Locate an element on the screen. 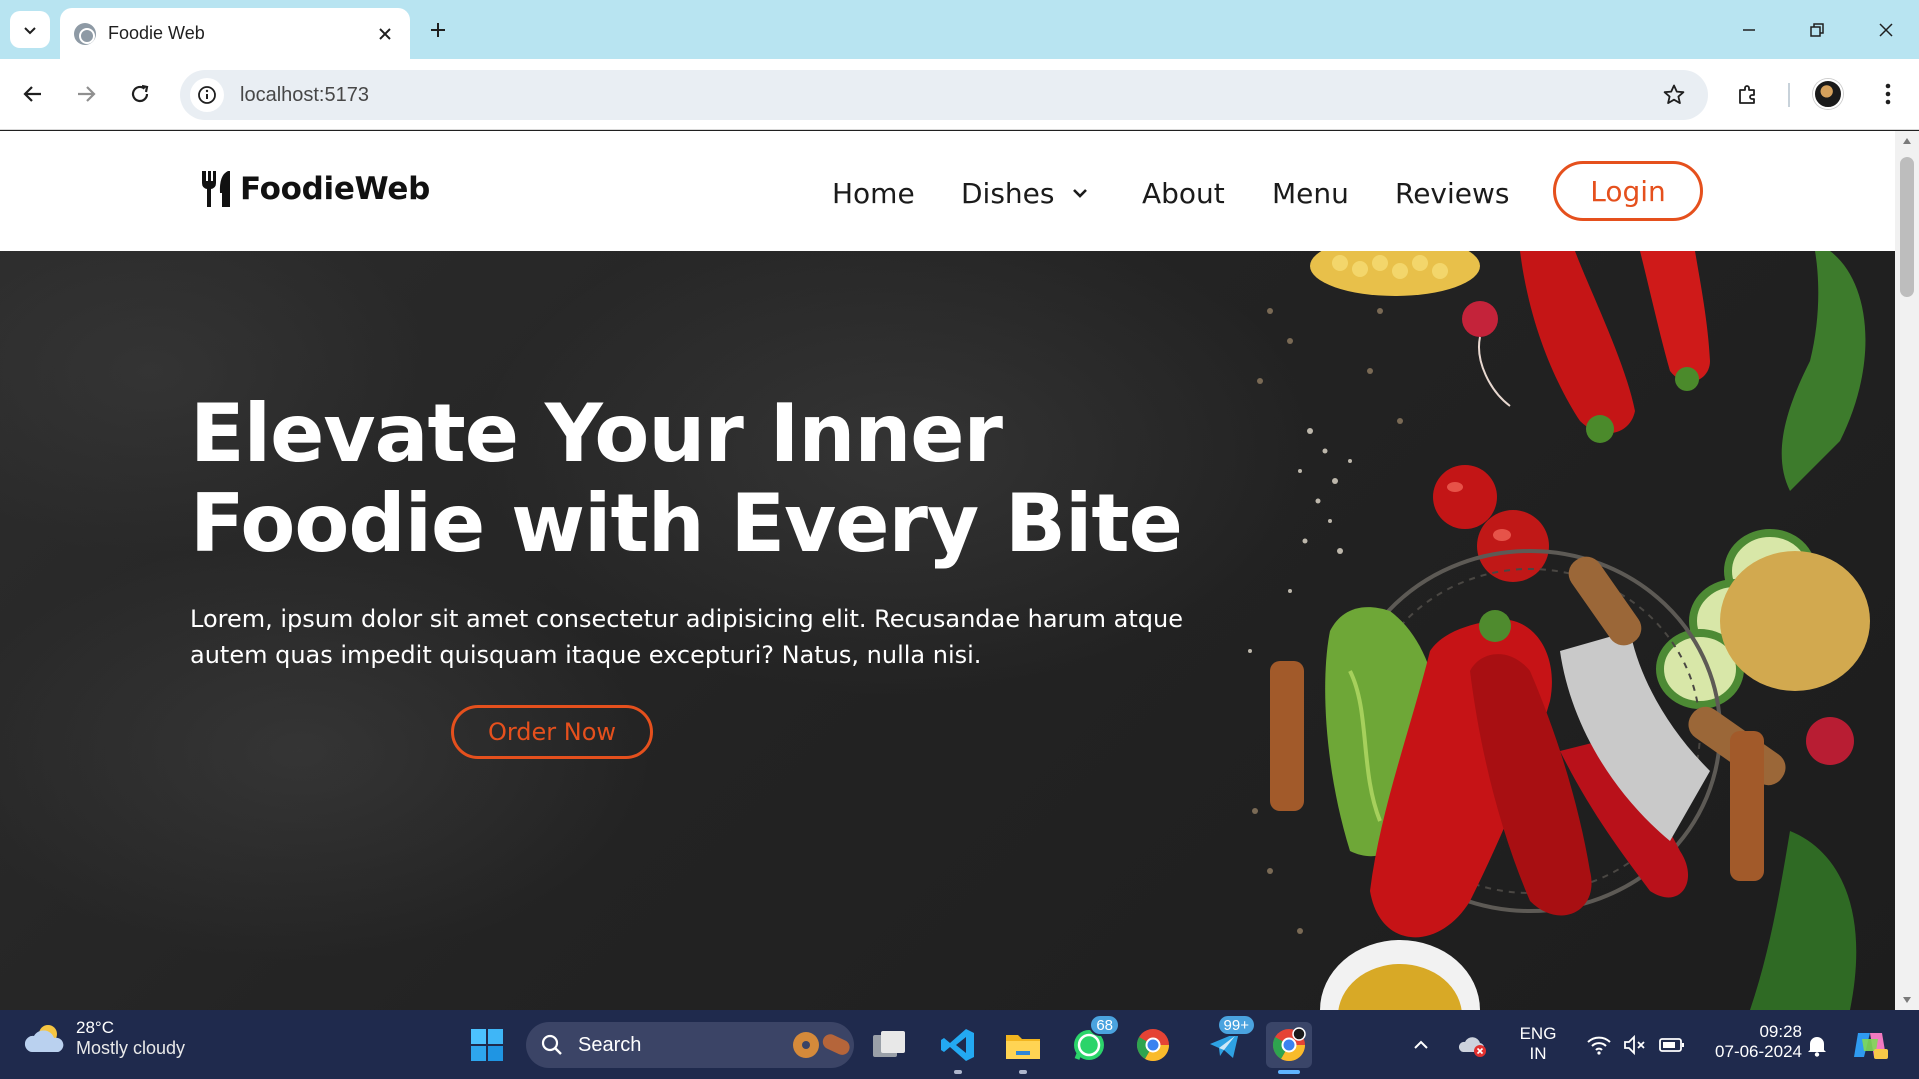  weather-temp: 28°C is located at coordinates (95, 1027).